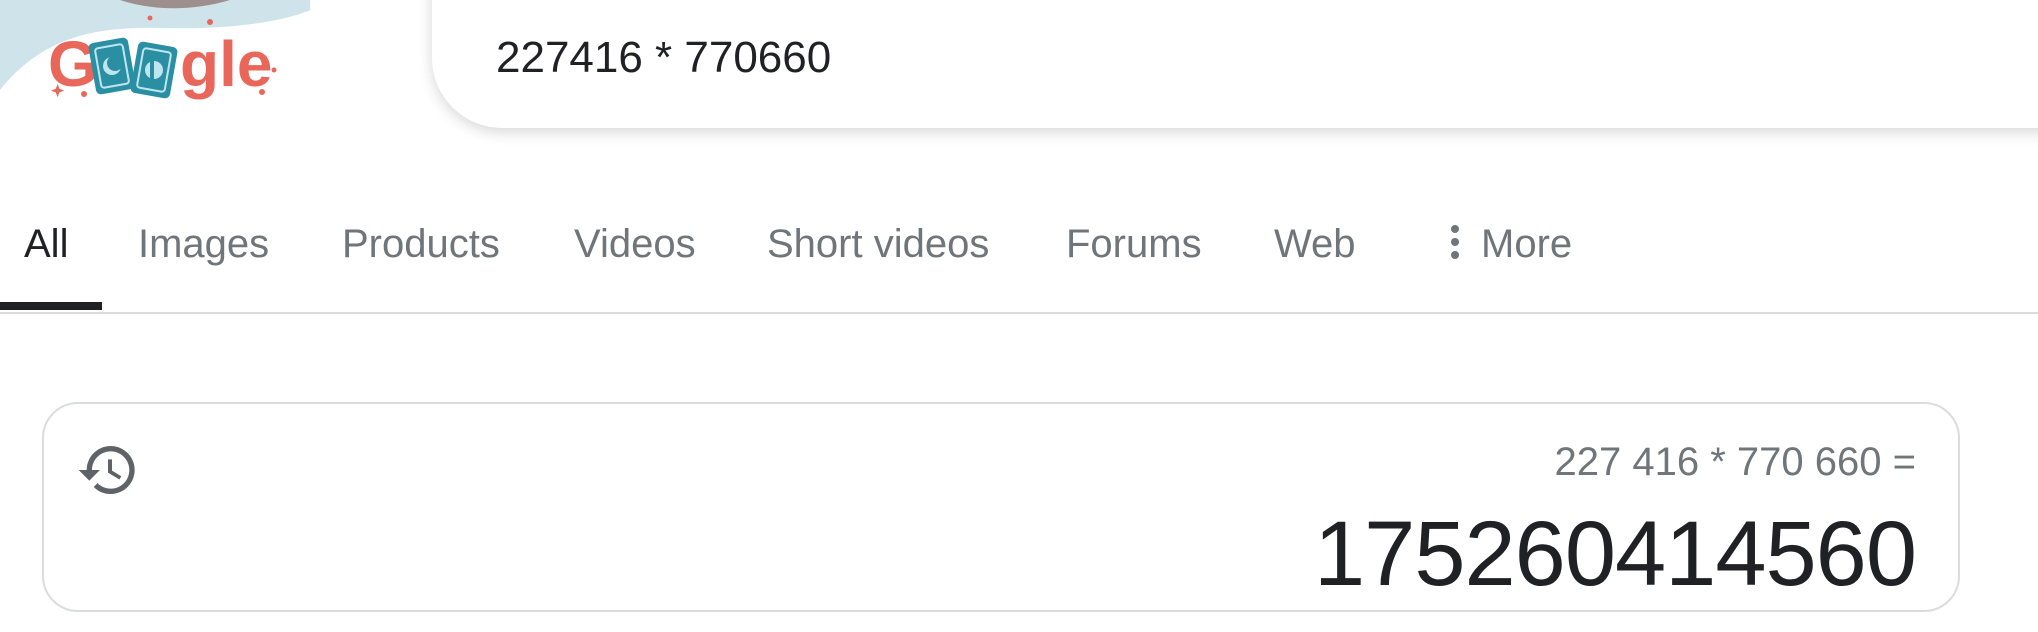  I want to click on history-icon, so click(108, 470).